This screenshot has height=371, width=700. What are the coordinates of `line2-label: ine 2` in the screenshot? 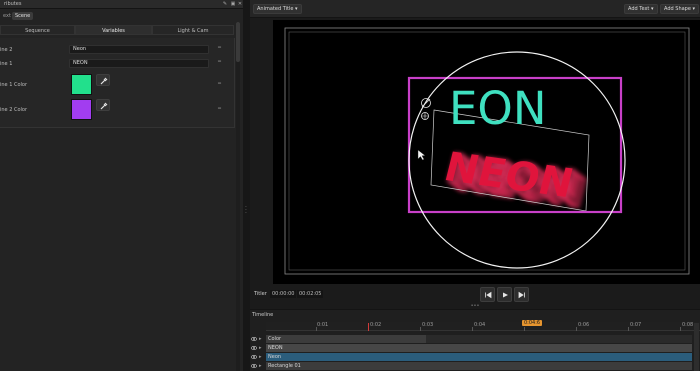 It's located at (6, 50).